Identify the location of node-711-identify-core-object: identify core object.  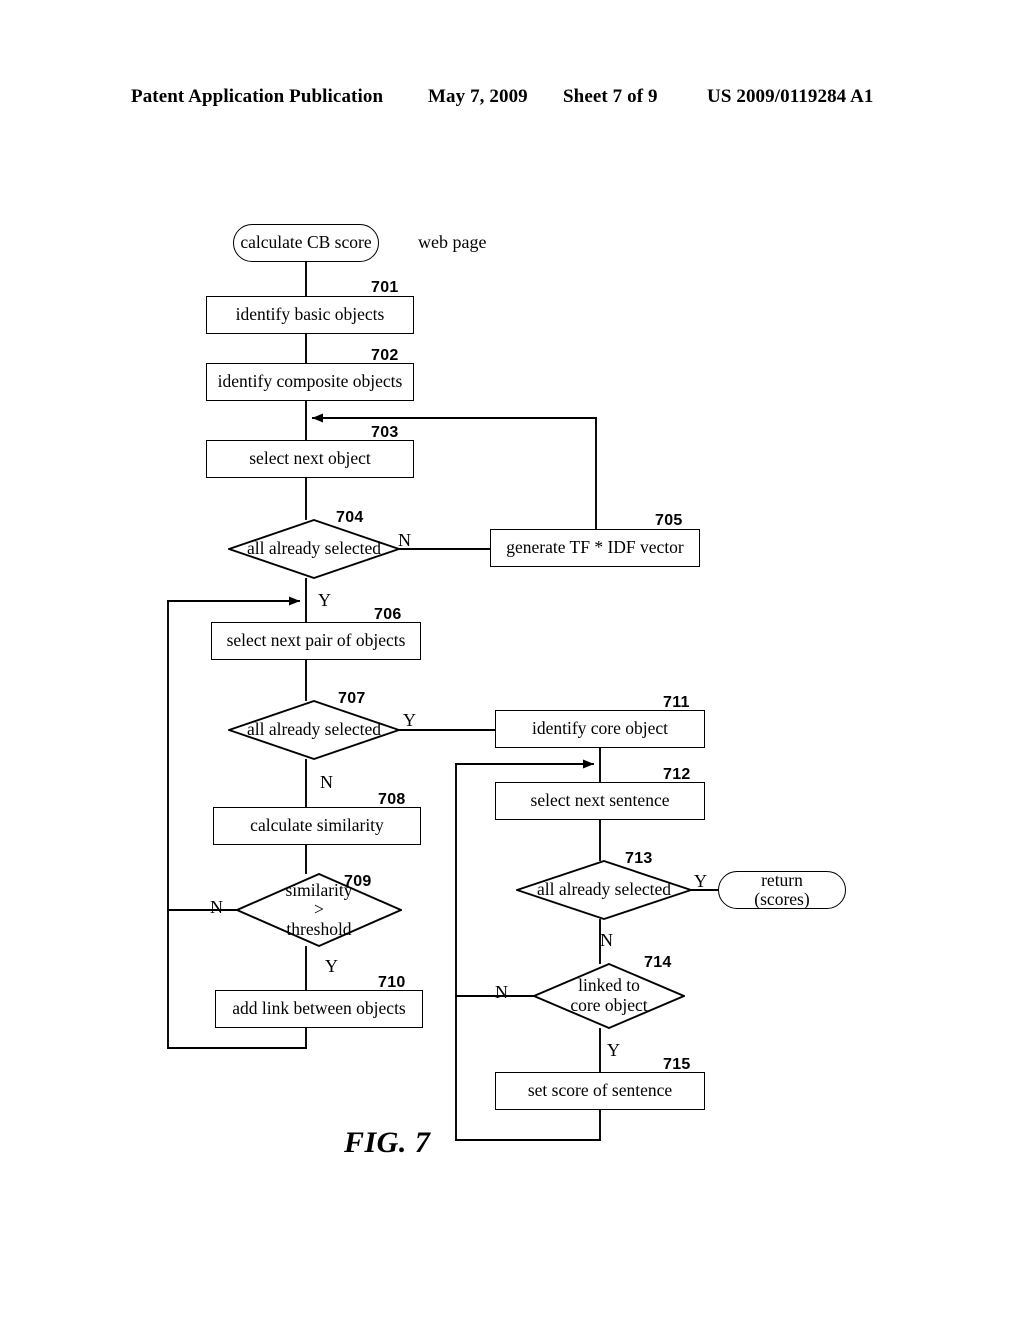
(600, 729).